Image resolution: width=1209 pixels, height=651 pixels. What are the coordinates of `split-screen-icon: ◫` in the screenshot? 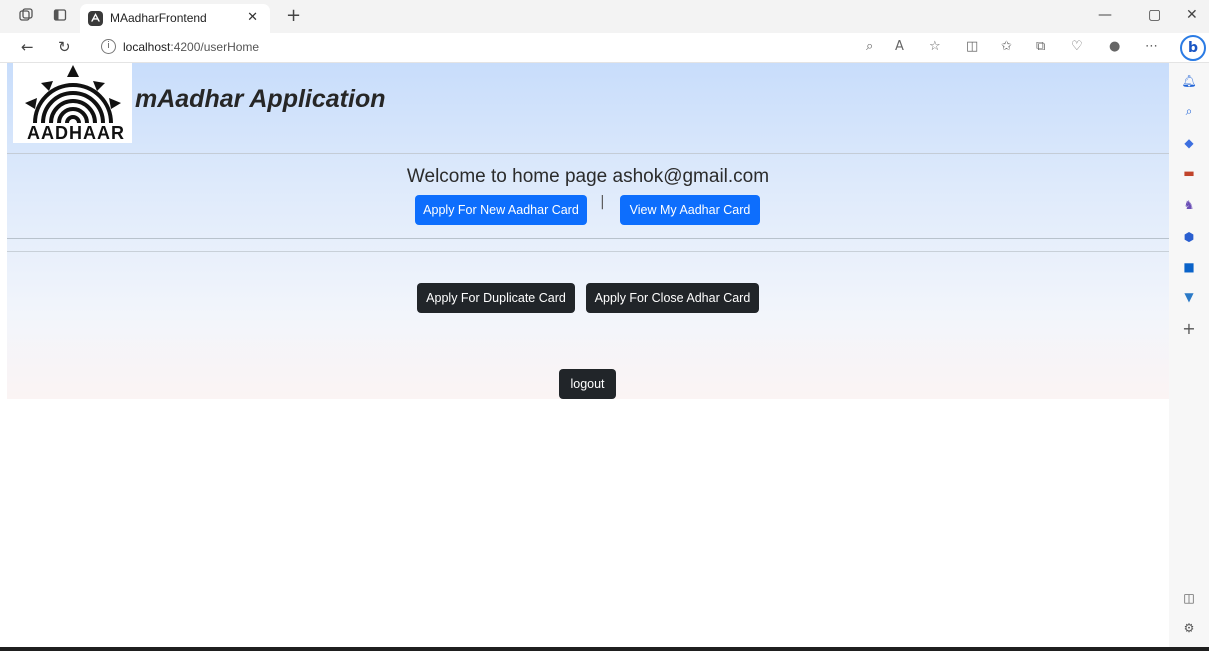 It's located at (972, 46).